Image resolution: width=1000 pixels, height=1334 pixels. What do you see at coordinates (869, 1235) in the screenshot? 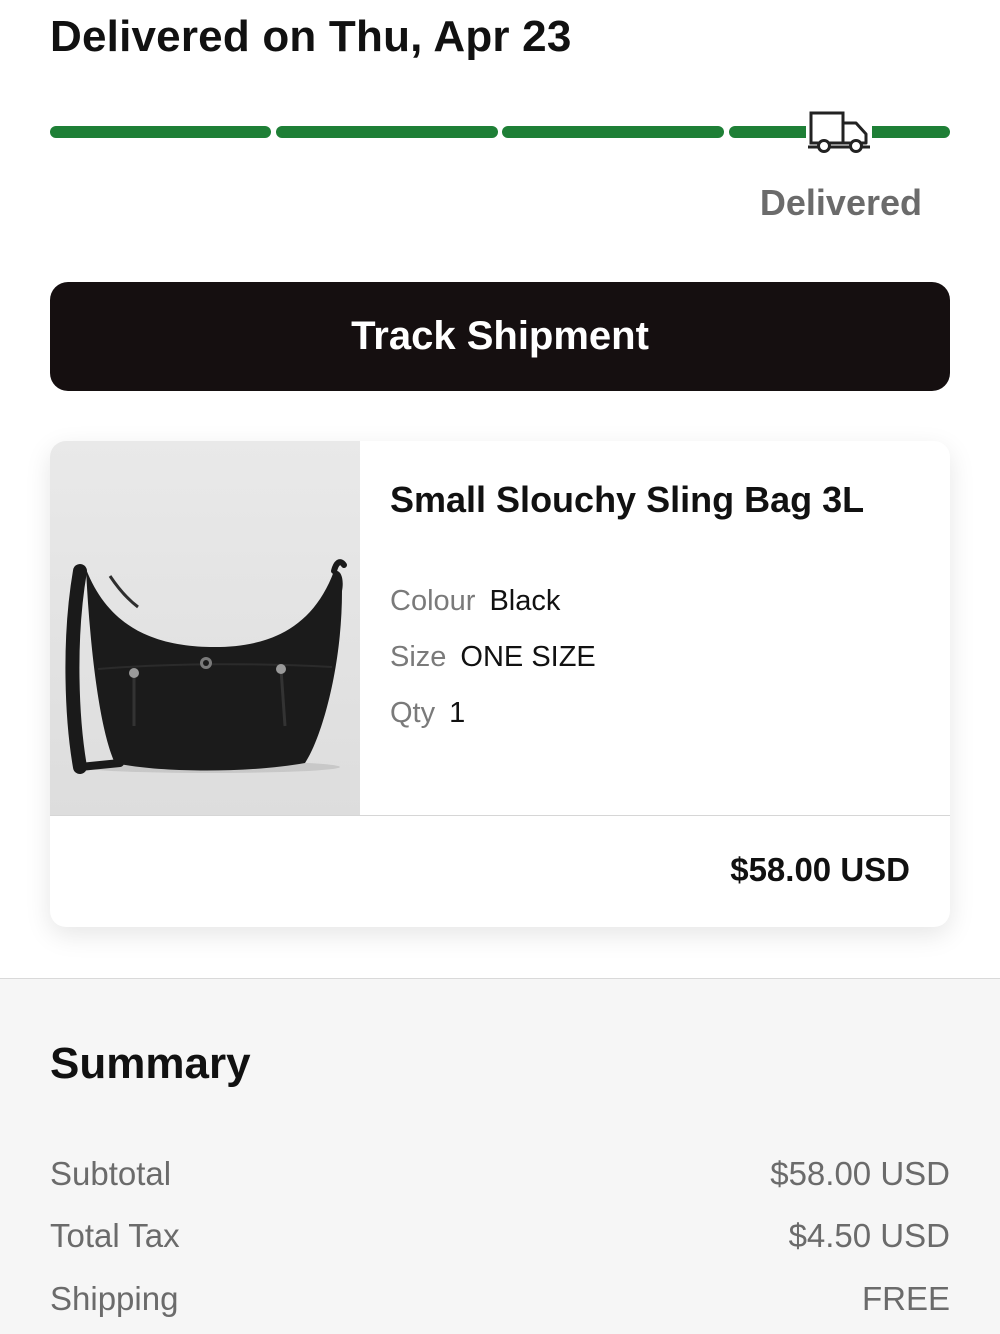
I see `summary-row-value: $4.50 USD` at bounding box center [869, 1235].